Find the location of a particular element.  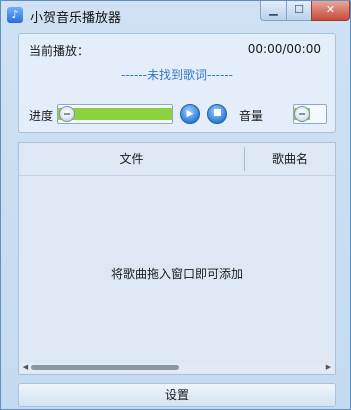

stop-icon is located at coordinates (217, 112).